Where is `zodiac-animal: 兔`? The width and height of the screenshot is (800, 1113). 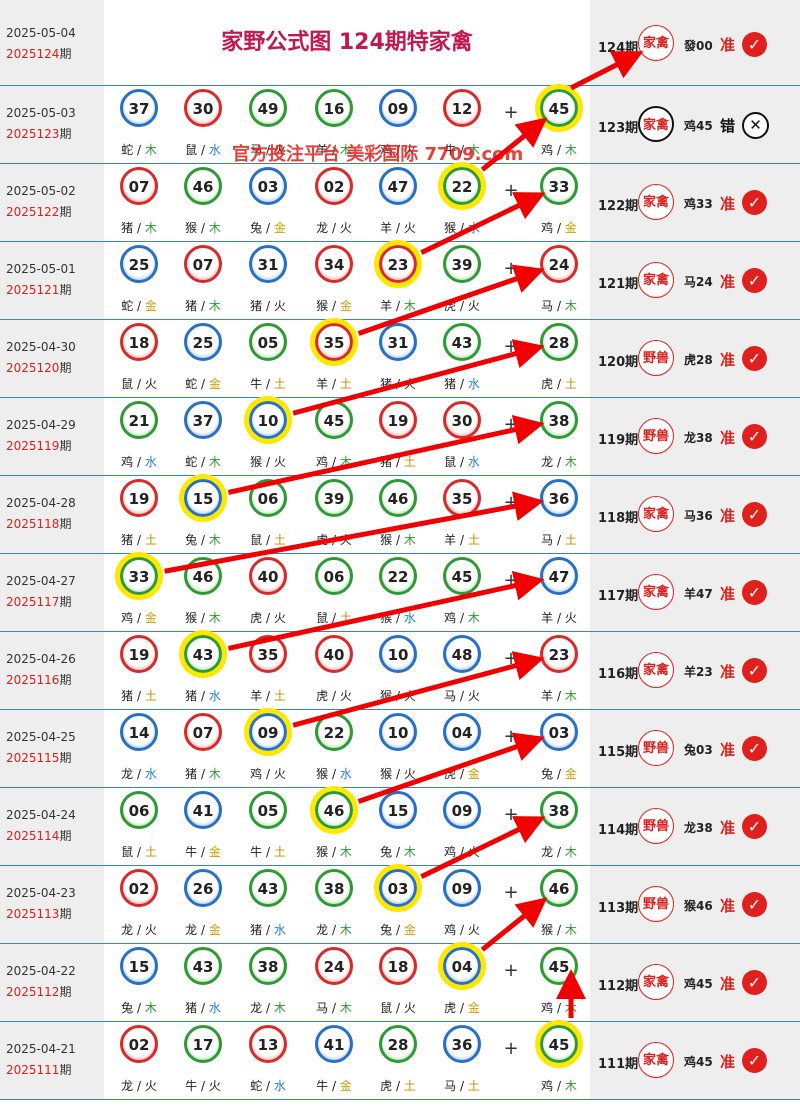
zodiac-animal: 兔 is located at coordinates (386, 930).